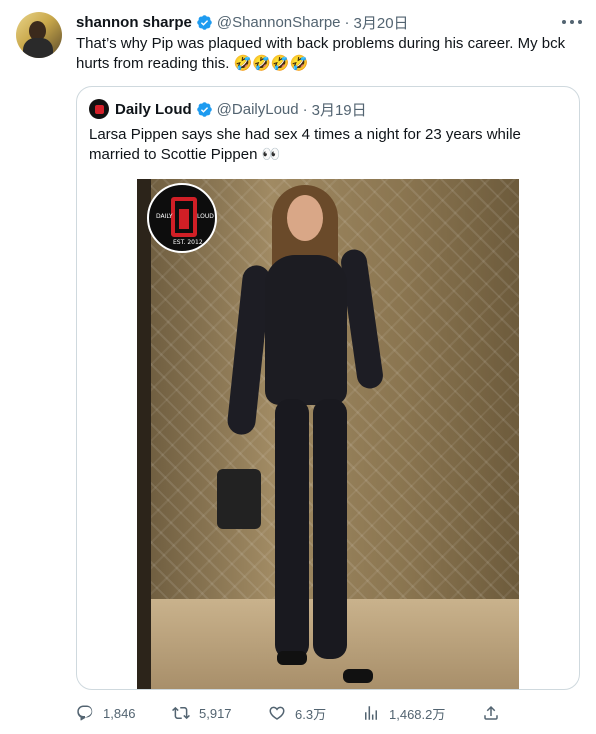 Image resolution: width=596 pixels, height=734 pixels. Describe the element at coordinates (277, 713) in the screenshot. I see `heart-icon` at that location.